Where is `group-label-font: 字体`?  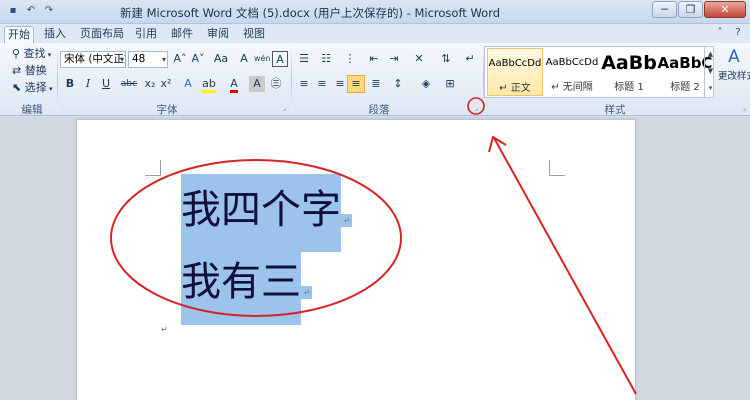 group-label-font: 字体 is located at coordinates (167, 110).